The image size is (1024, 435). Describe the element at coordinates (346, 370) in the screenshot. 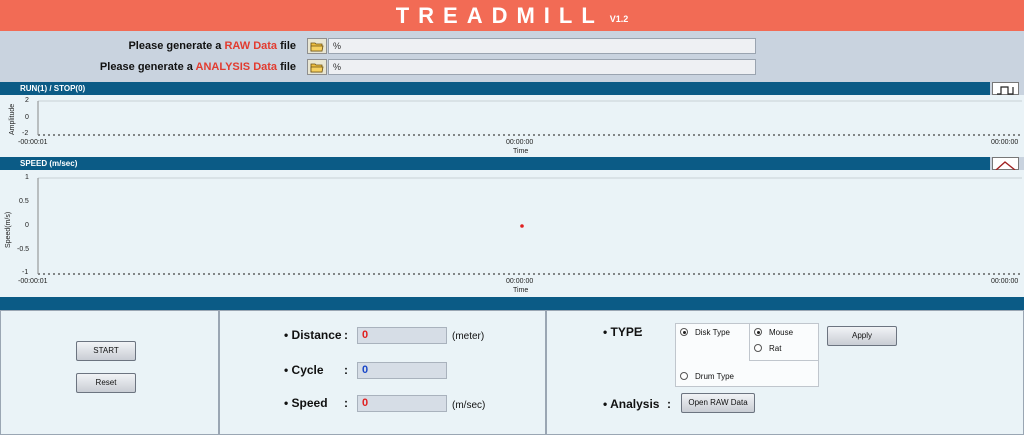

I see `cycle-colon: :` at that location.